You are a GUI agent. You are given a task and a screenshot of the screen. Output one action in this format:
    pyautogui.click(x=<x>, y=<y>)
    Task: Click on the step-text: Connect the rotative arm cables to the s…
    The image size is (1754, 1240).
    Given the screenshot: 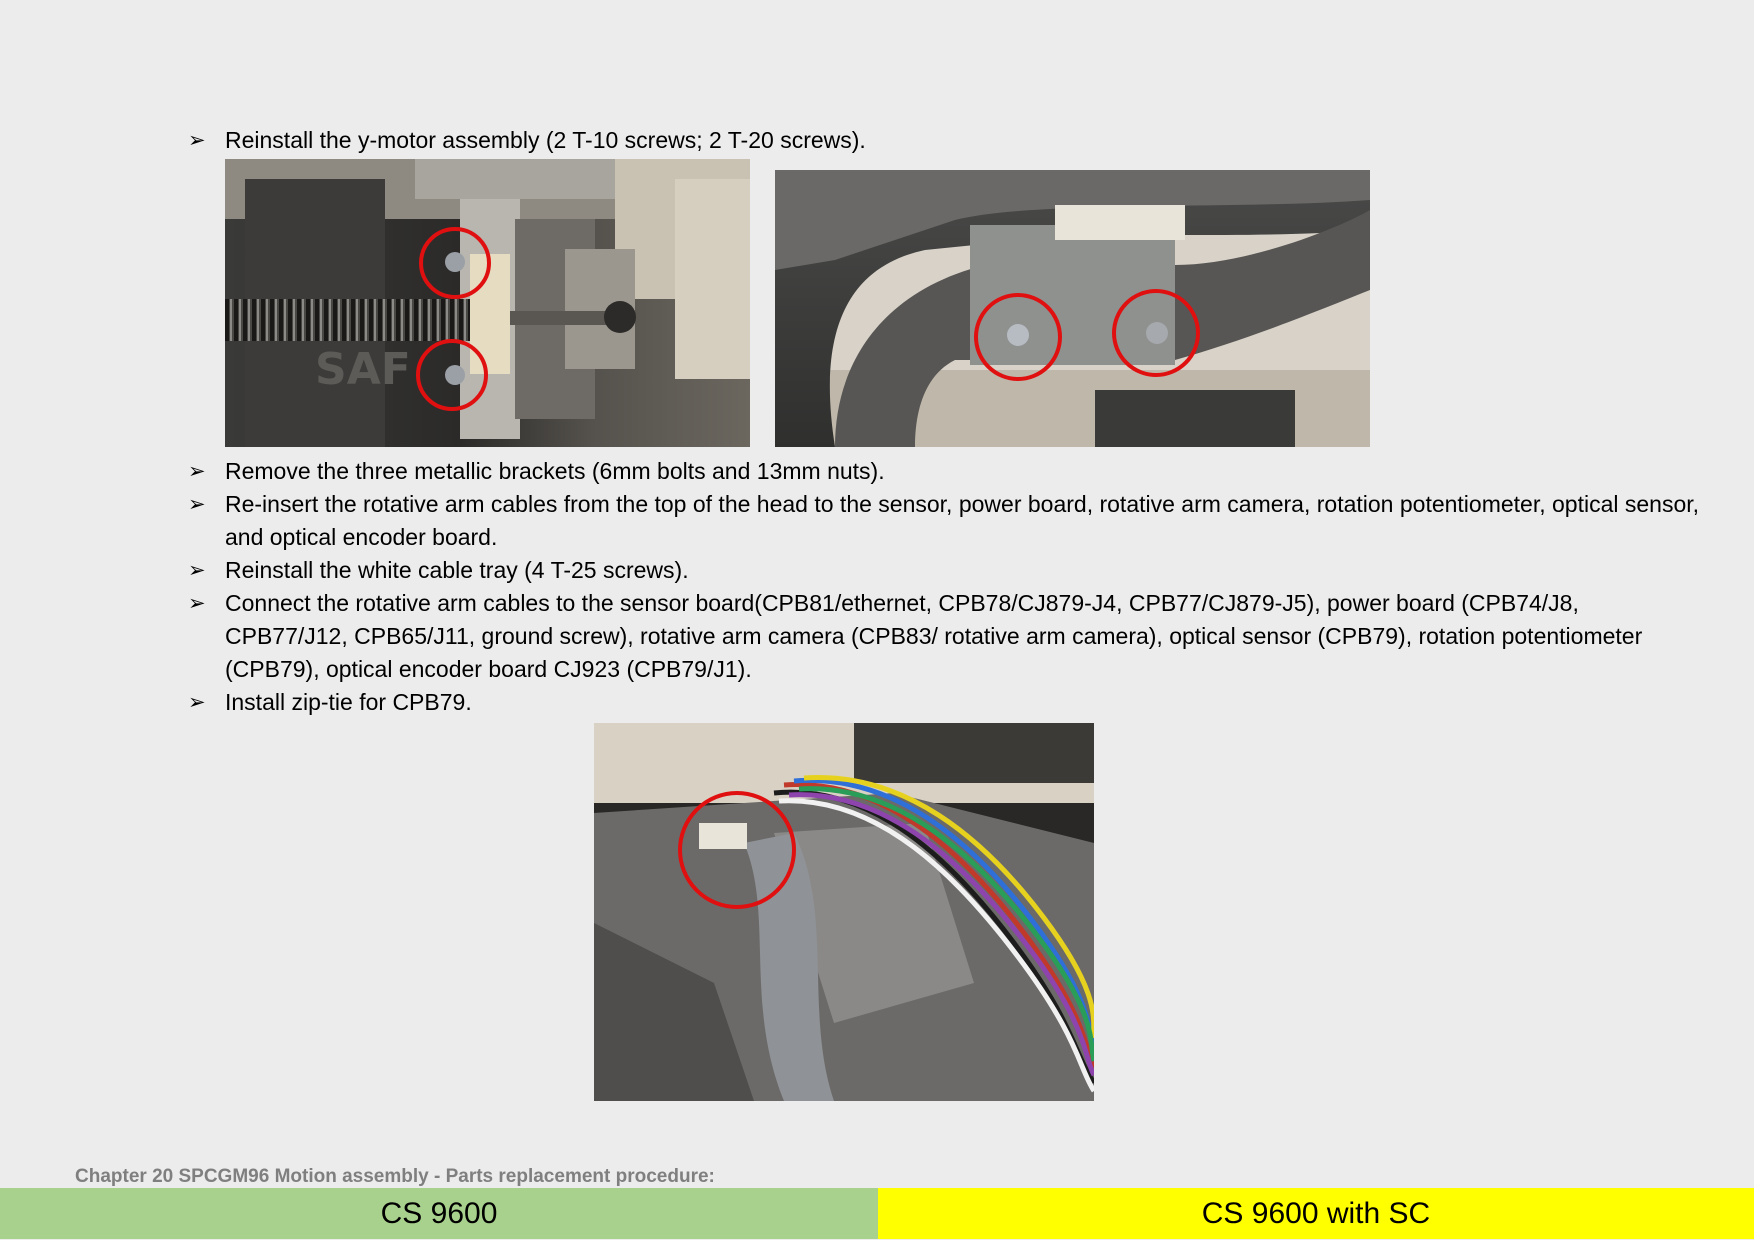 What is the action you would take?
    pyautogui.click(x=934, y=636)
    